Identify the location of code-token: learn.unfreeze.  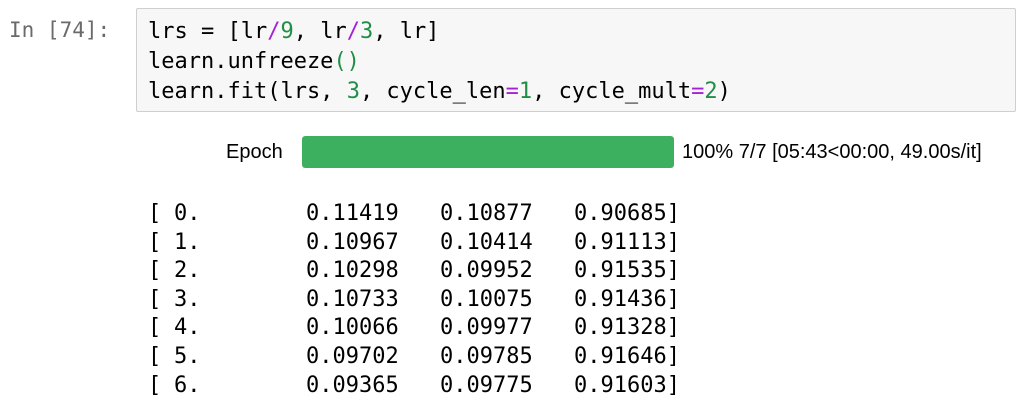
(241, 61).